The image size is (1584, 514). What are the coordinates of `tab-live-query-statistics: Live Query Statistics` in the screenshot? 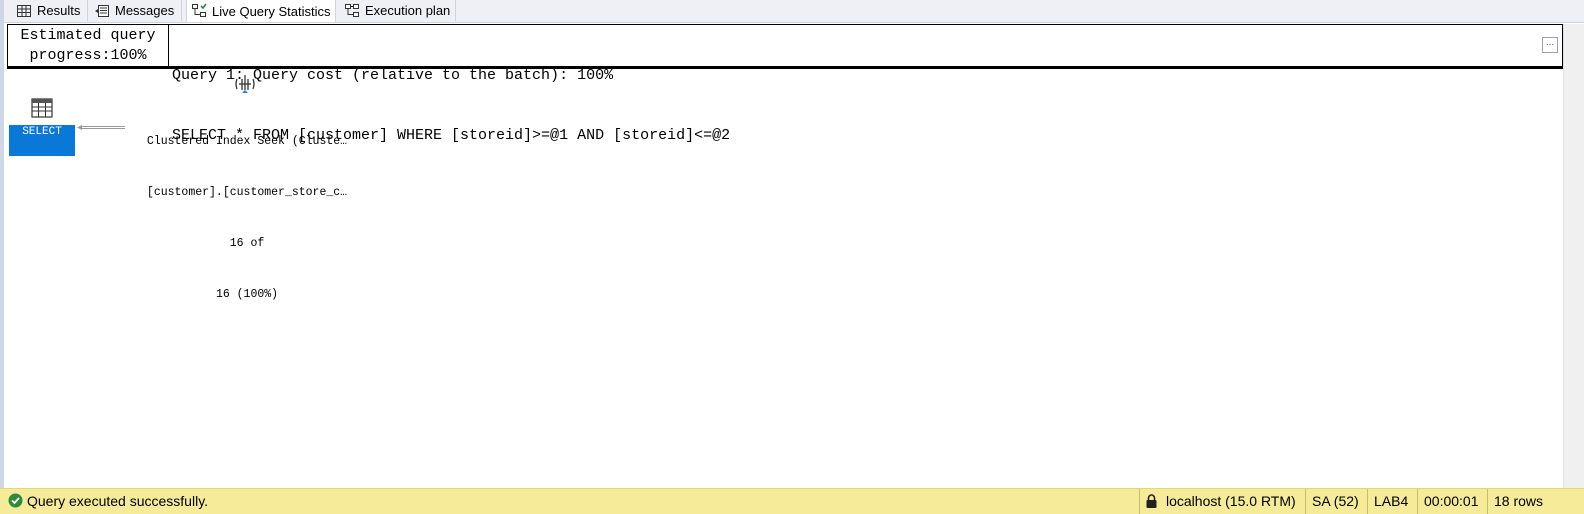 It's located at (261, 11).